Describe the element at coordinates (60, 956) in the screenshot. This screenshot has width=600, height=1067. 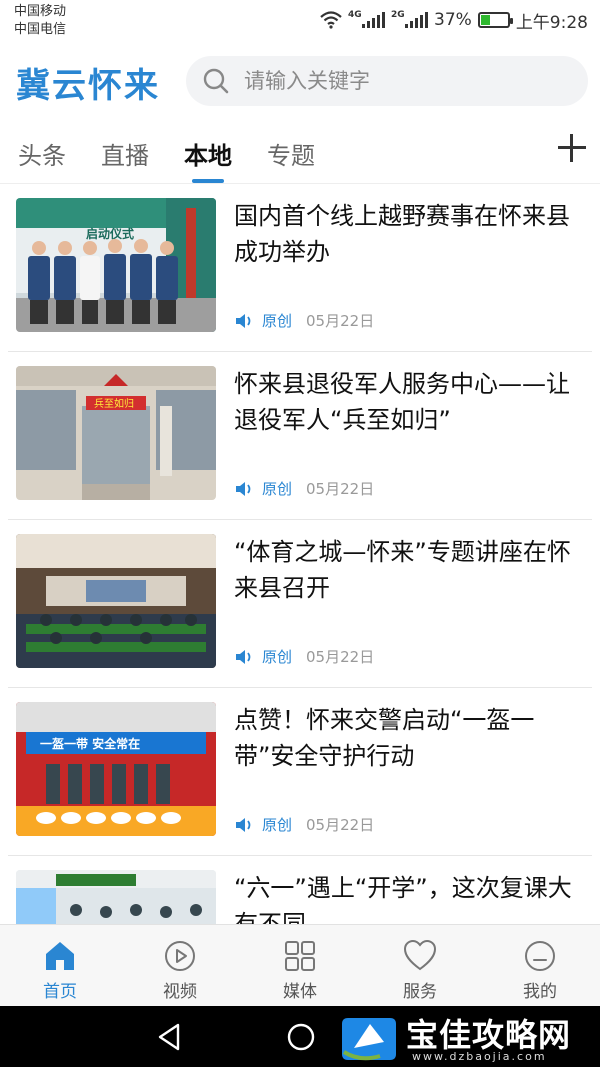
I see `home-icon` at that location.